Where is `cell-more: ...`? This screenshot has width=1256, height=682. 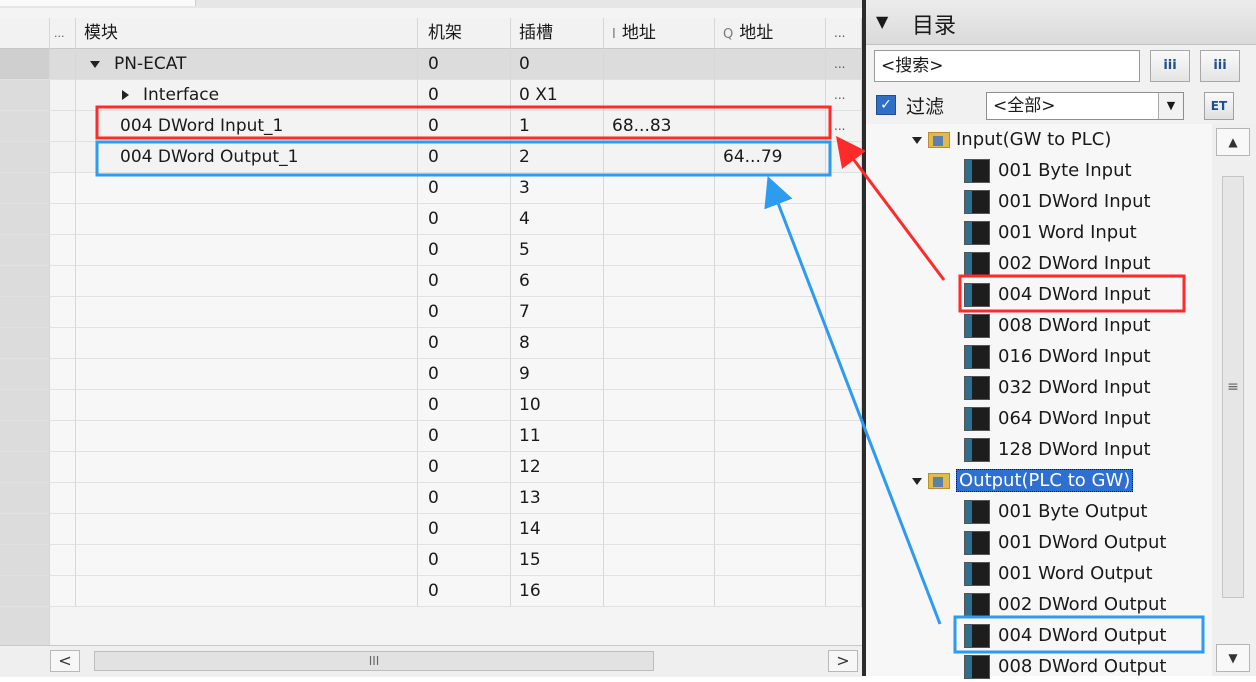
cell-more: ... is located at coordinates (844, 95).